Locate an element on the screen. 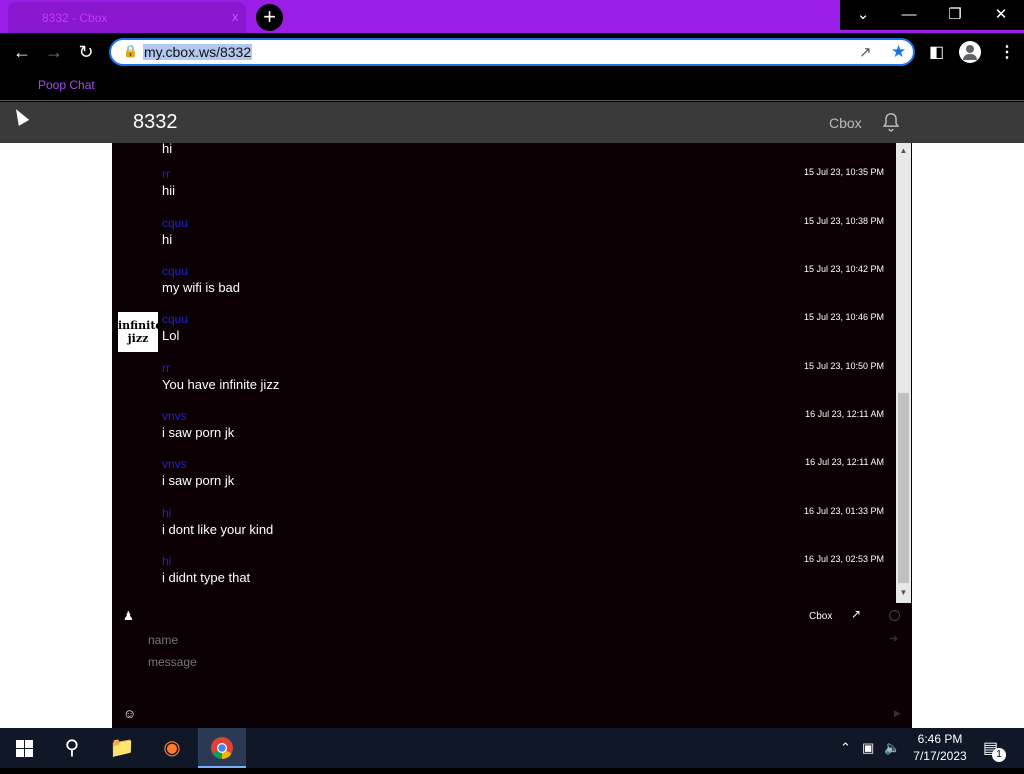  message-text: You have infinite jizz is located at coordinates (221, 384).